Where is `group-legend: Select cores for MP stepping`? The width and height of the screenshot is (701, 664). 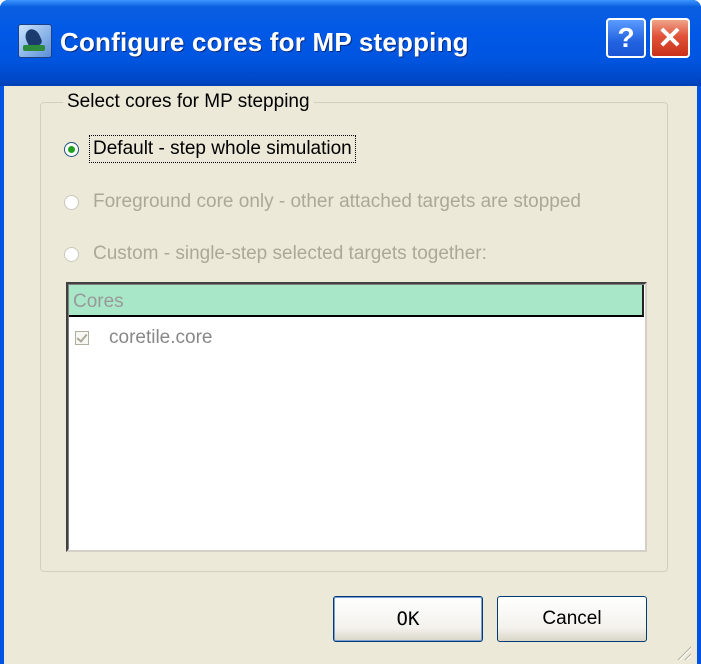
group-legend: Select cores for MP stepping is located at coordinates (188, 102).